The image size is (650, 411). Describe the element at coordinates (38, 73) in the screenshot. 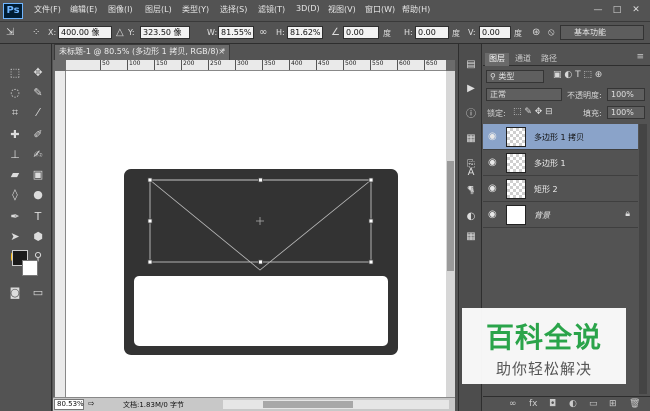

I see `move-tool-icon: ✥` at that location.